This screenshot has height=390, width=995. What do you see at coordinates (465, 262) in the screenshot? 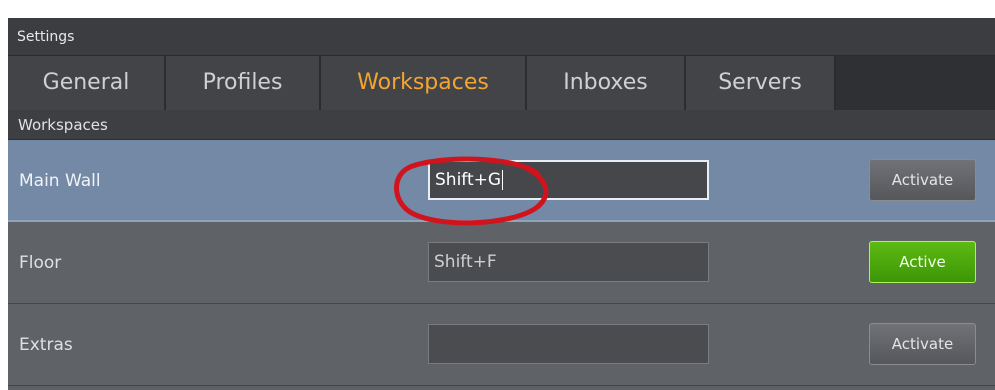
I see `hotkey-value: Shift+F` at bounding box center [465, 262].